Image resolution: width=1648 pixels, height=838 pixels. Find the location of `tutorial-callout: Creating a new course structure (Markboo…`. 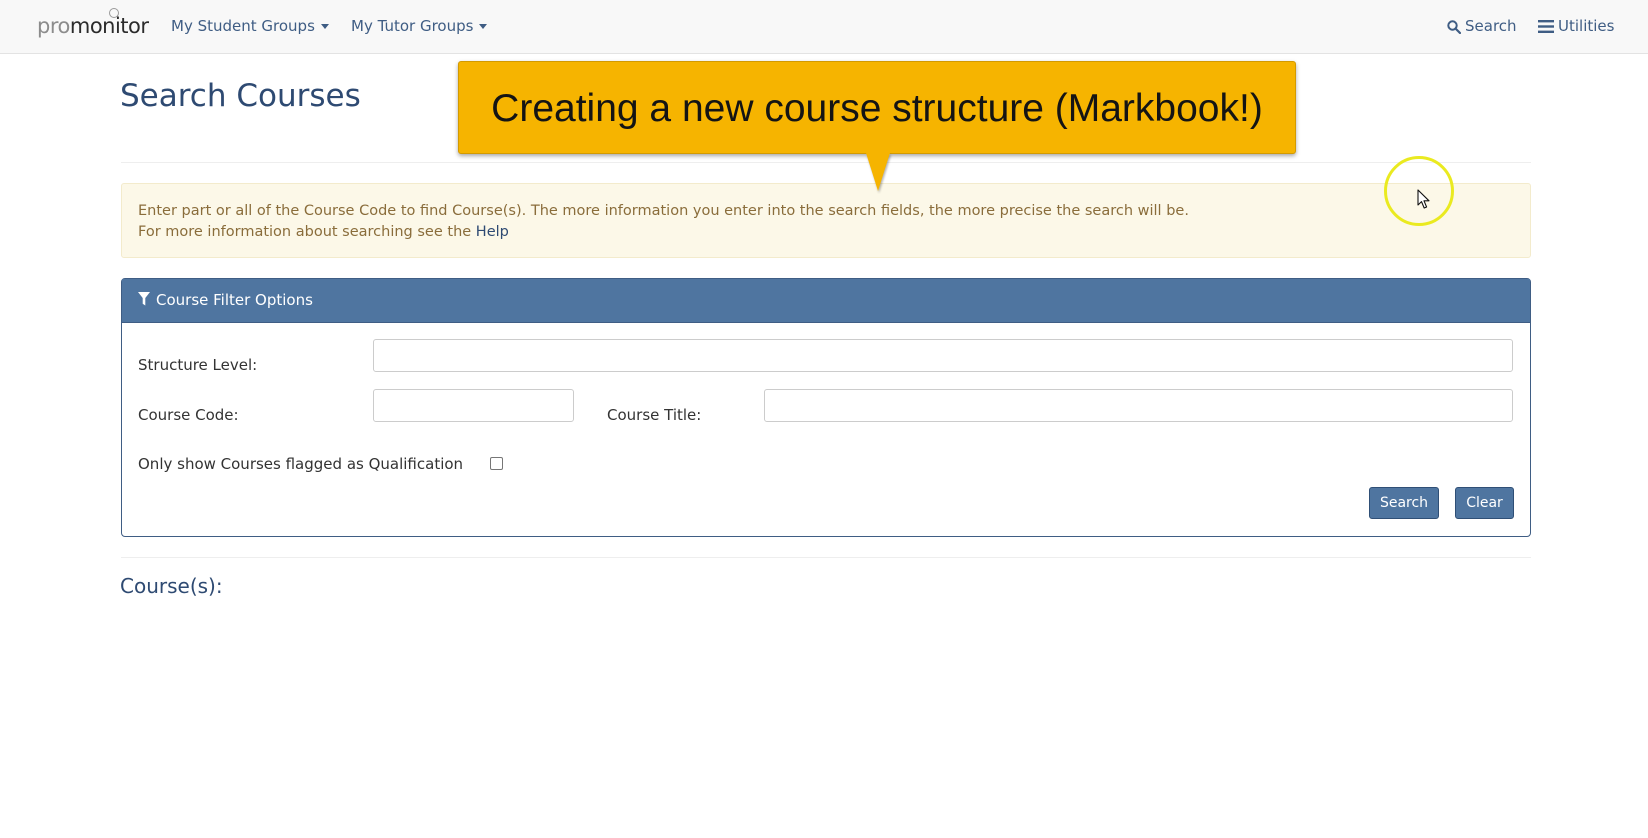

tutorial-callout: Creating a new course structure (Markboo… is located at coordinates (877, 107).